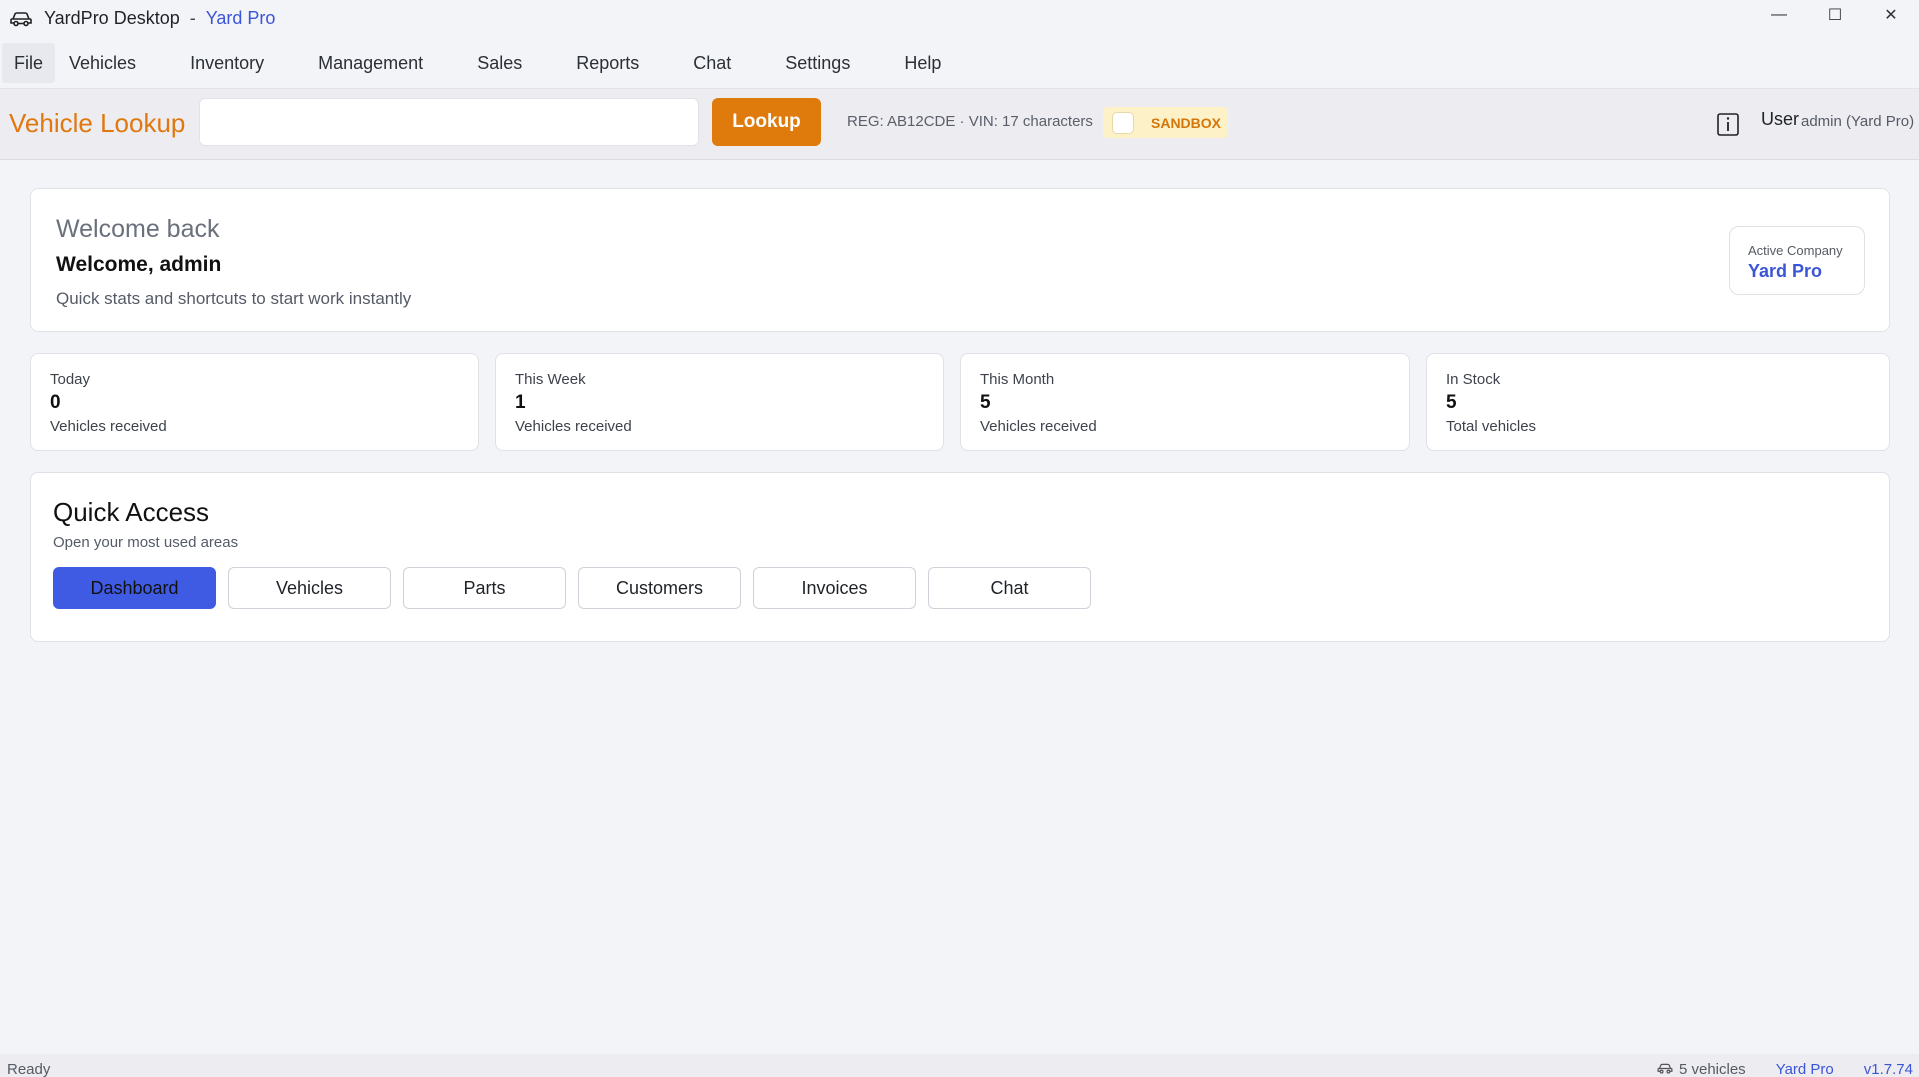  I want to click on status-vehicle-count: 5 vehicles, so click(1712, 1069).